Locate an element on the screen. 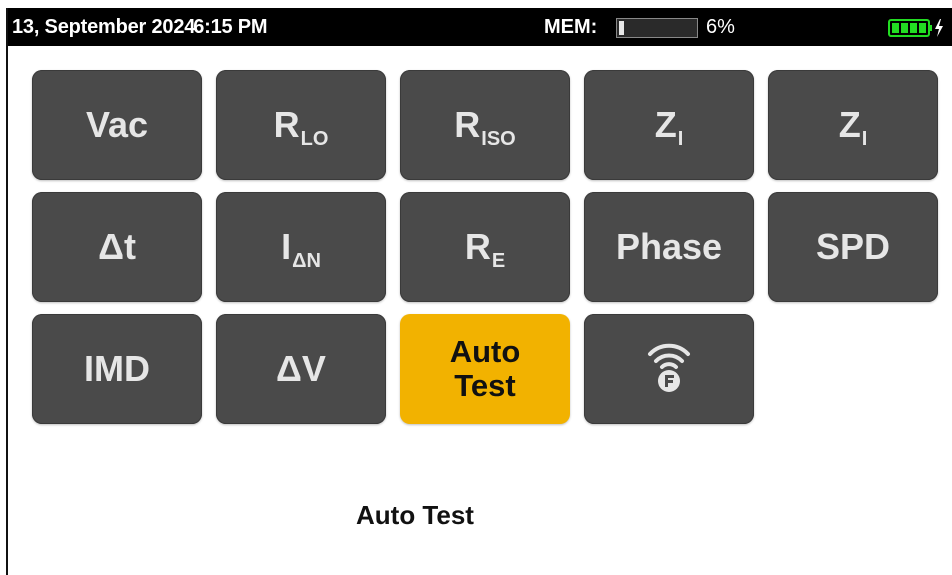 The width and height of the screenshot is (952, 575). tile-delta-t: Δt is located at coordinates (117, 247).